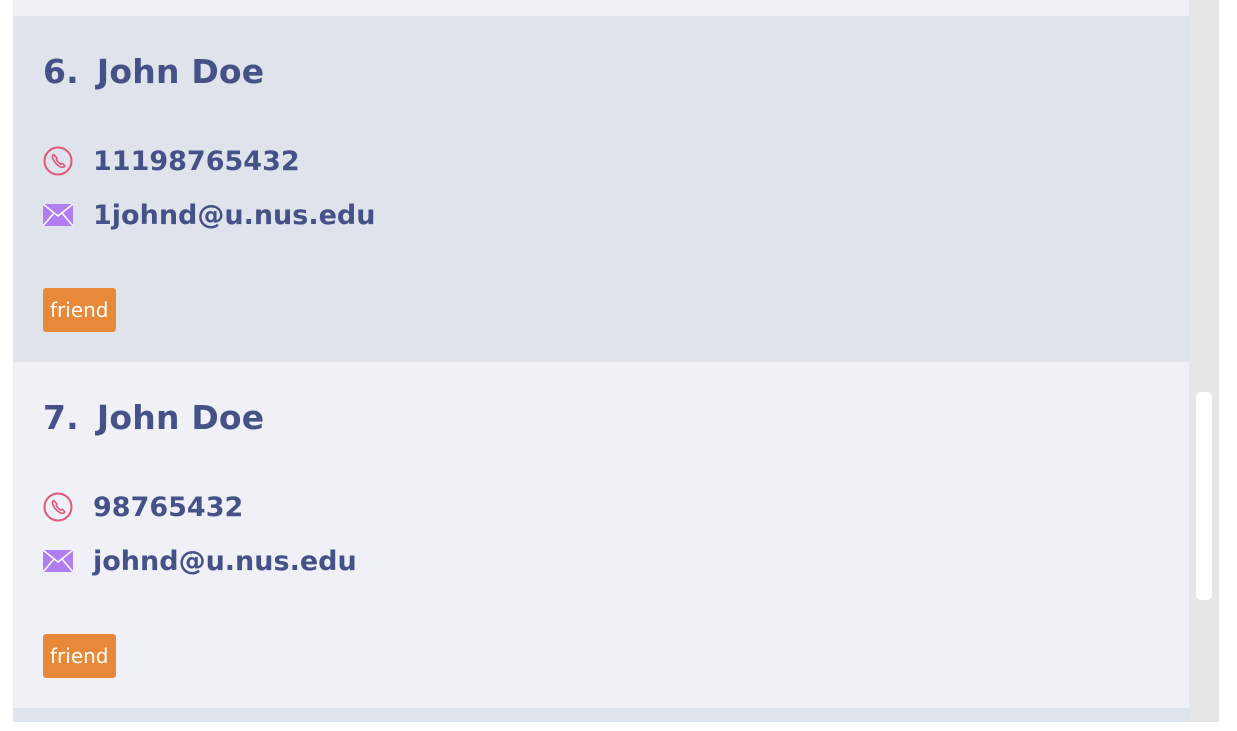 Image resolution: width=1237 pixels, height=731 pixels. What do you see at coordinates (601, 8) in the screenshot?
I see `previous-card-edge` at bounding box center [601, 8].